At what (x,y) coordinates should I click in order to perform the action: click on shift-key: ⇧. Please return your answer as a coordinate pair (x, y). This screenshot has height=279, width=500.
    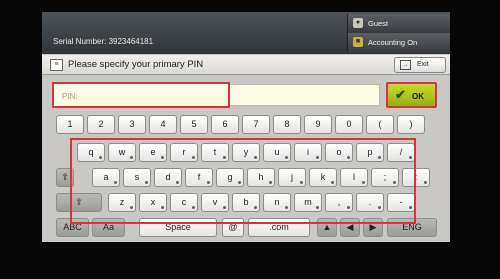
    Looking at the image, I should click on (79, 202).